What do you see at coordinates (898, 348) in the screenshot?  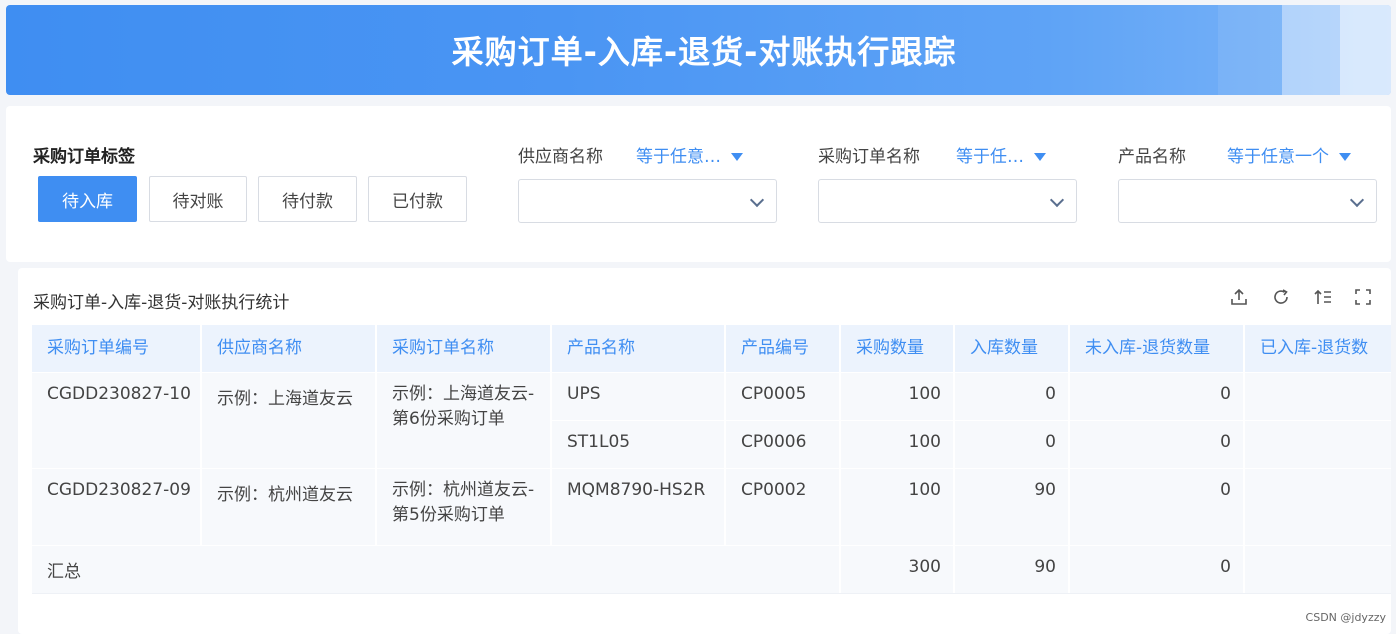 I see `column-header-qty: 采购数量` at bounding box center [898, 348].